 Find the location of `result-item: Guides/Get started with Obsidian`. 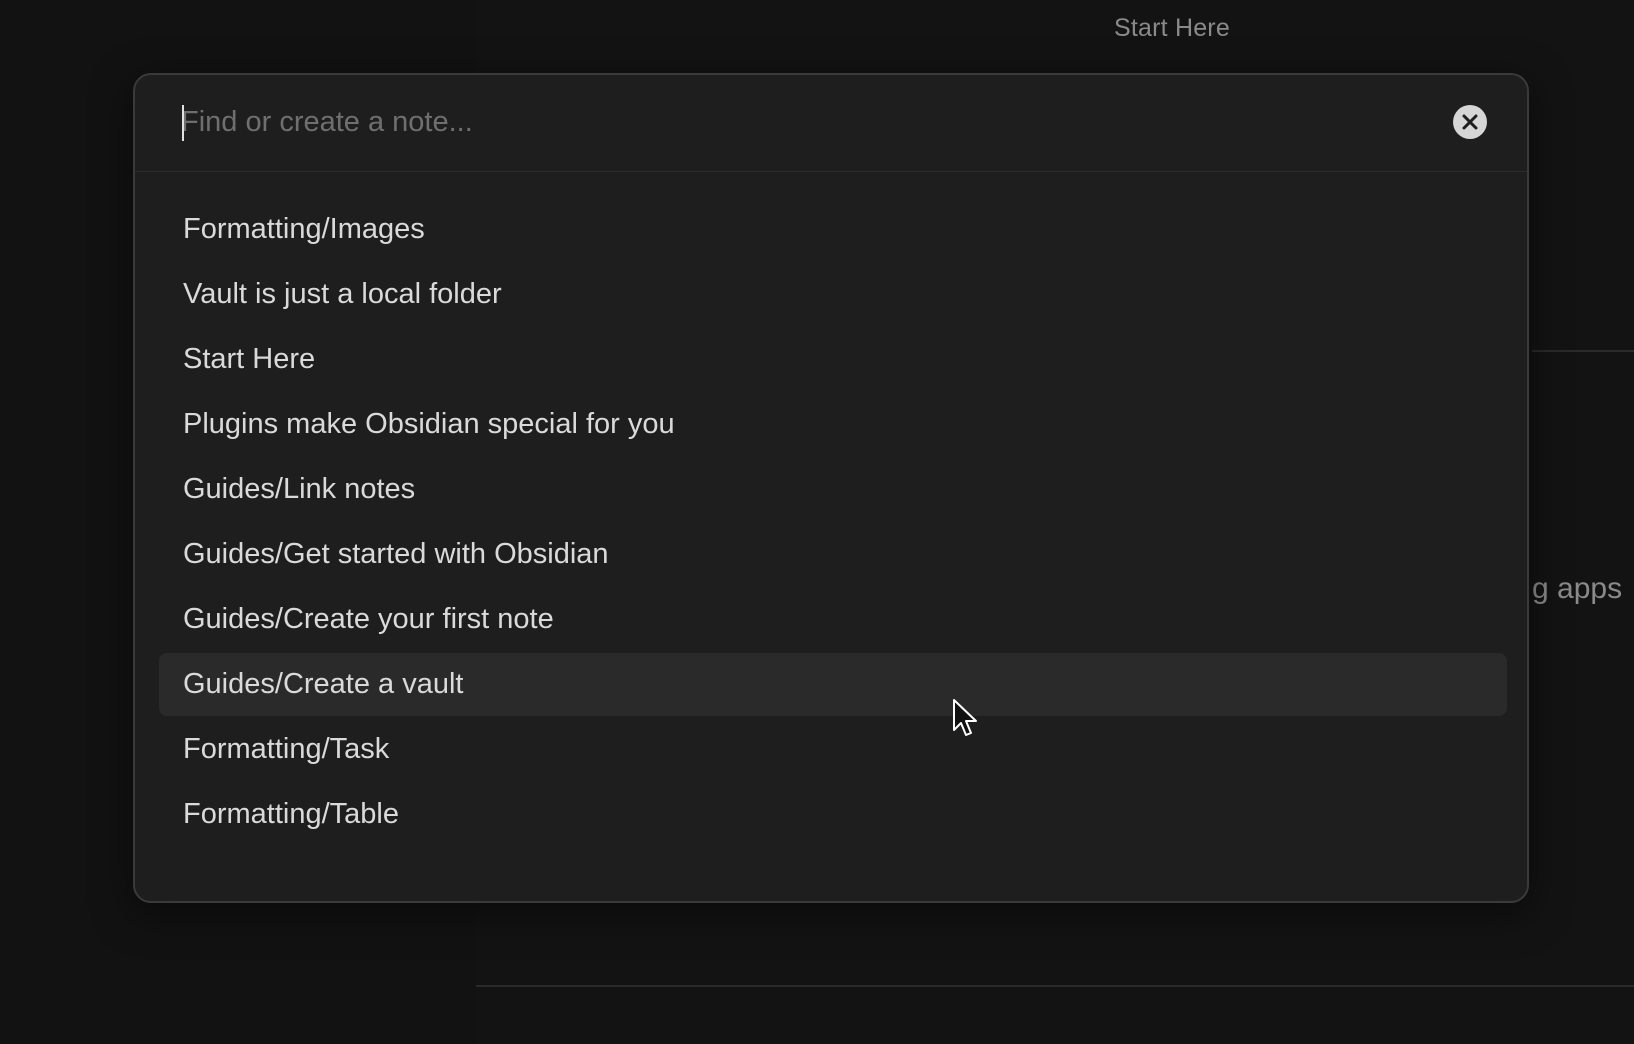

result-item: Guides/Get started with Obsidian is located at coordinates (833, 554).